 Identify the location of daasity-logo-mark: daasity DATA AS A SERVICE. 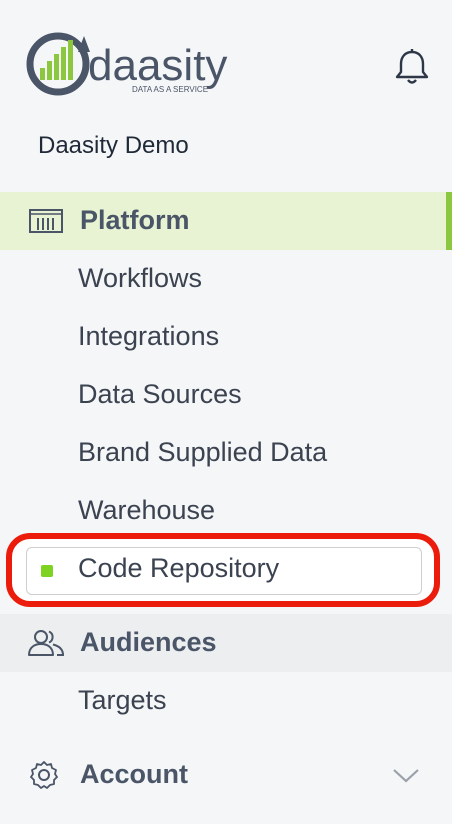
(126, 64).